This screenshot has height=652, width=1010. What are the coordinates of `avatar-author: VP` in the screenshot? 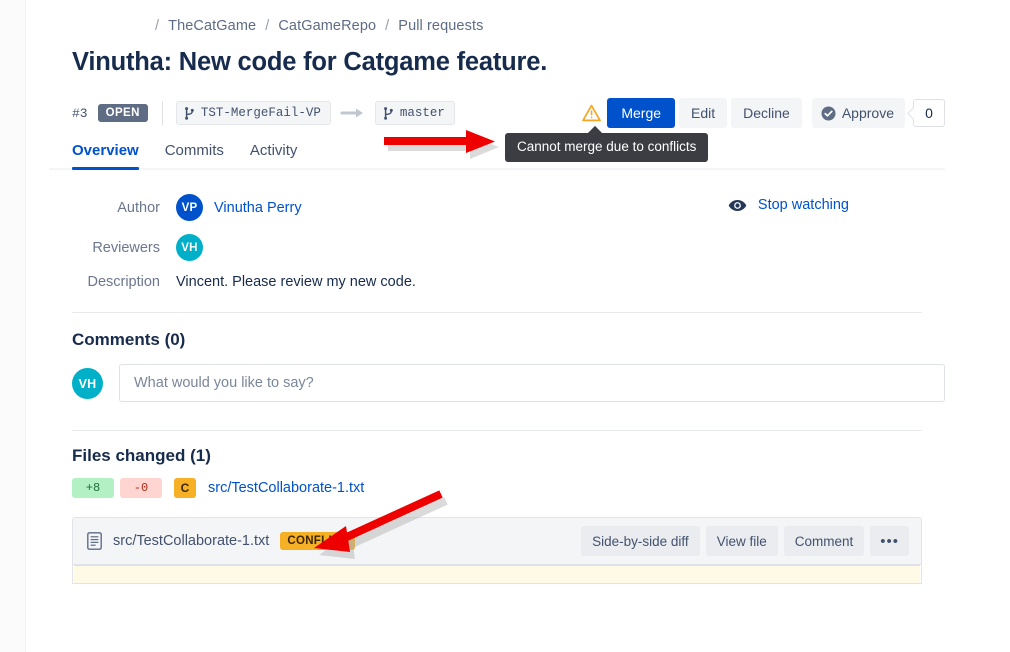 It's located at (189, 207).